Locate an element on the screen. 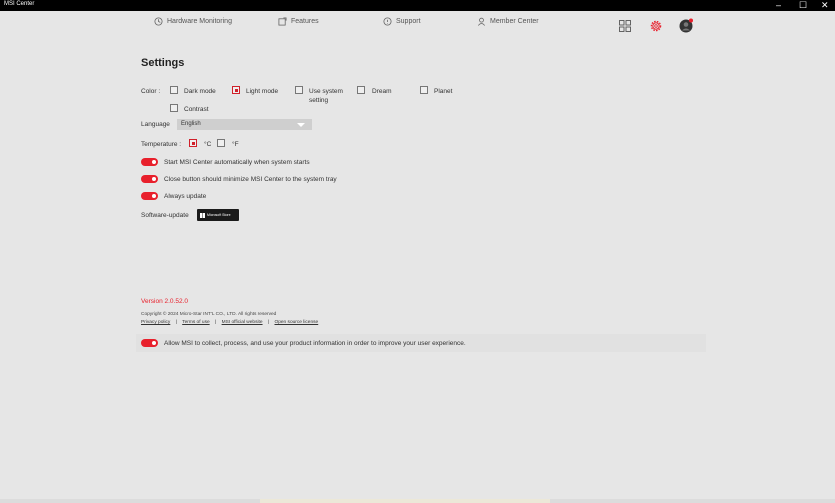 This screenshot has width=835, height=503. language-label: Language is located at coordinates (155, 124).